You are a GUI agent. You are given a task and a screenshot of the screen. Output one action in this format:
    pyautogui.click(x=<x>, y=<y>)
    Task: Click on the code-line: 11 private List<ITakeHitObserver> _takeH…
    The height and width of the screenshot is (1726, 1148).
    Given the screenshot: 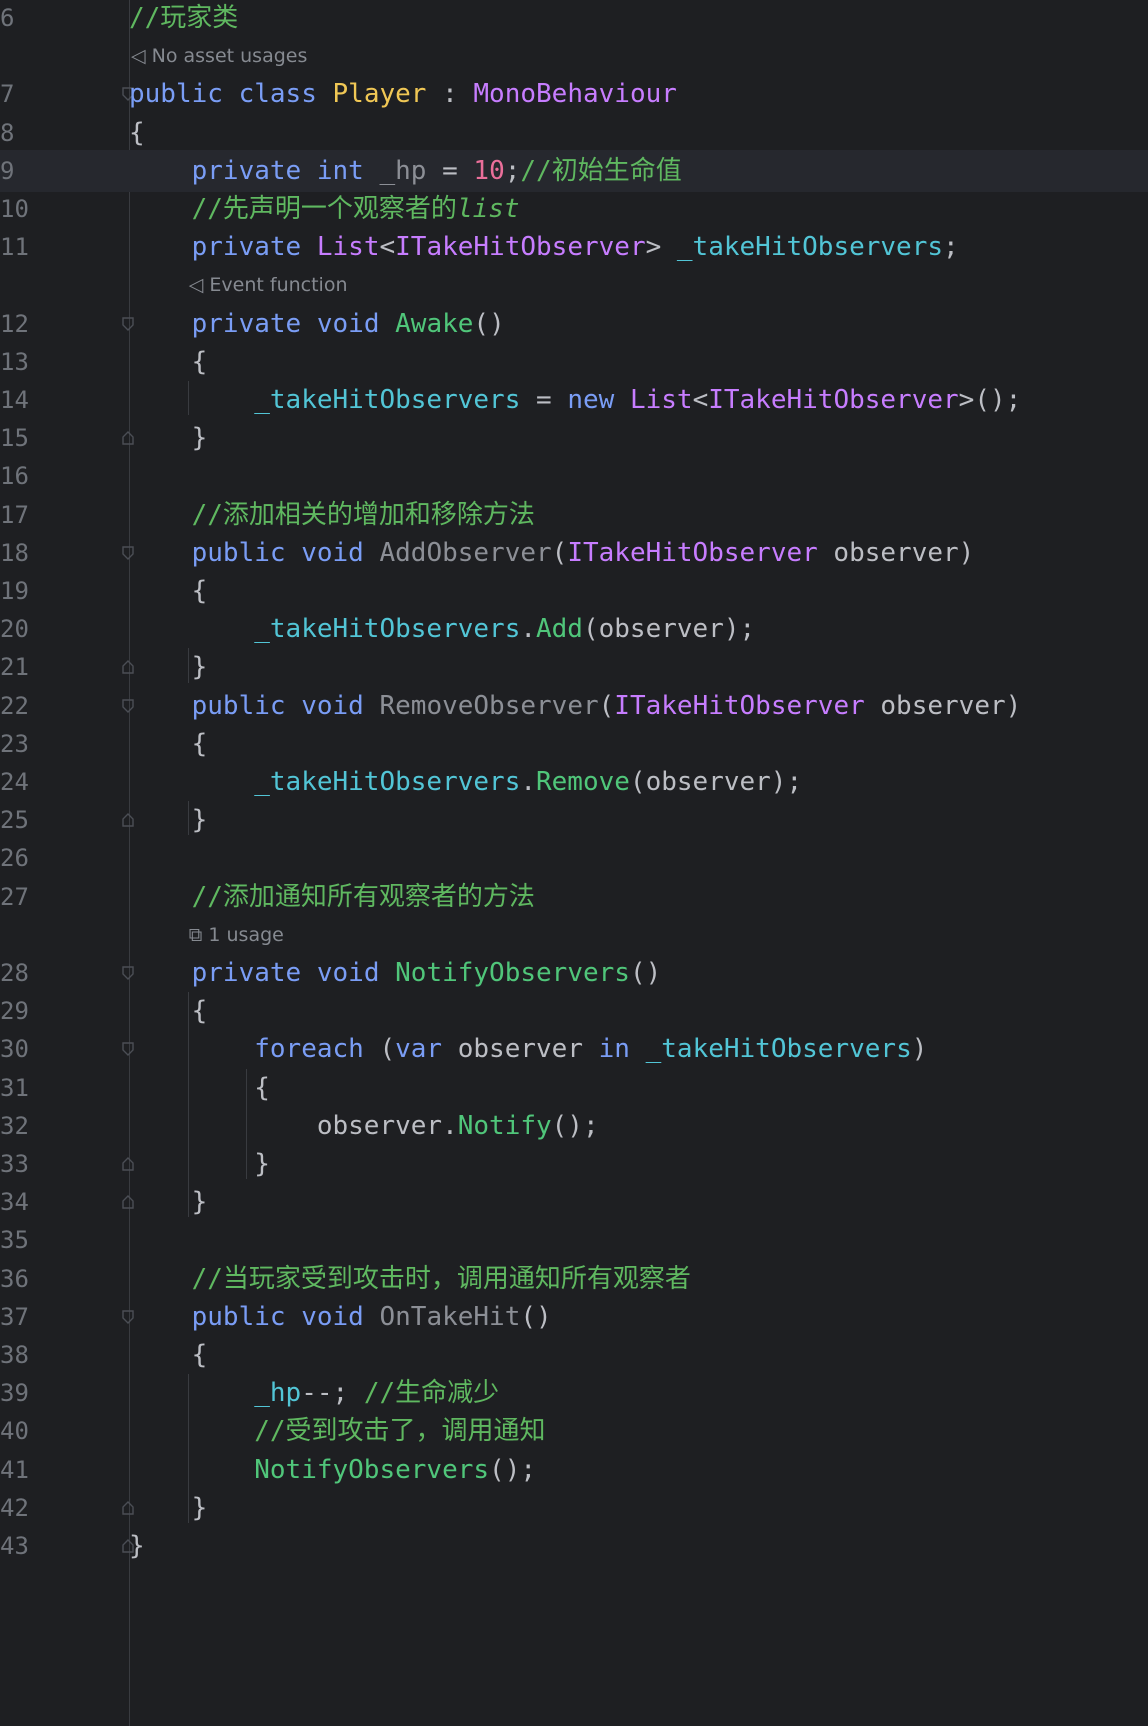 What is the action you would take?
    pyautogui.click(x=574, y=247)
    